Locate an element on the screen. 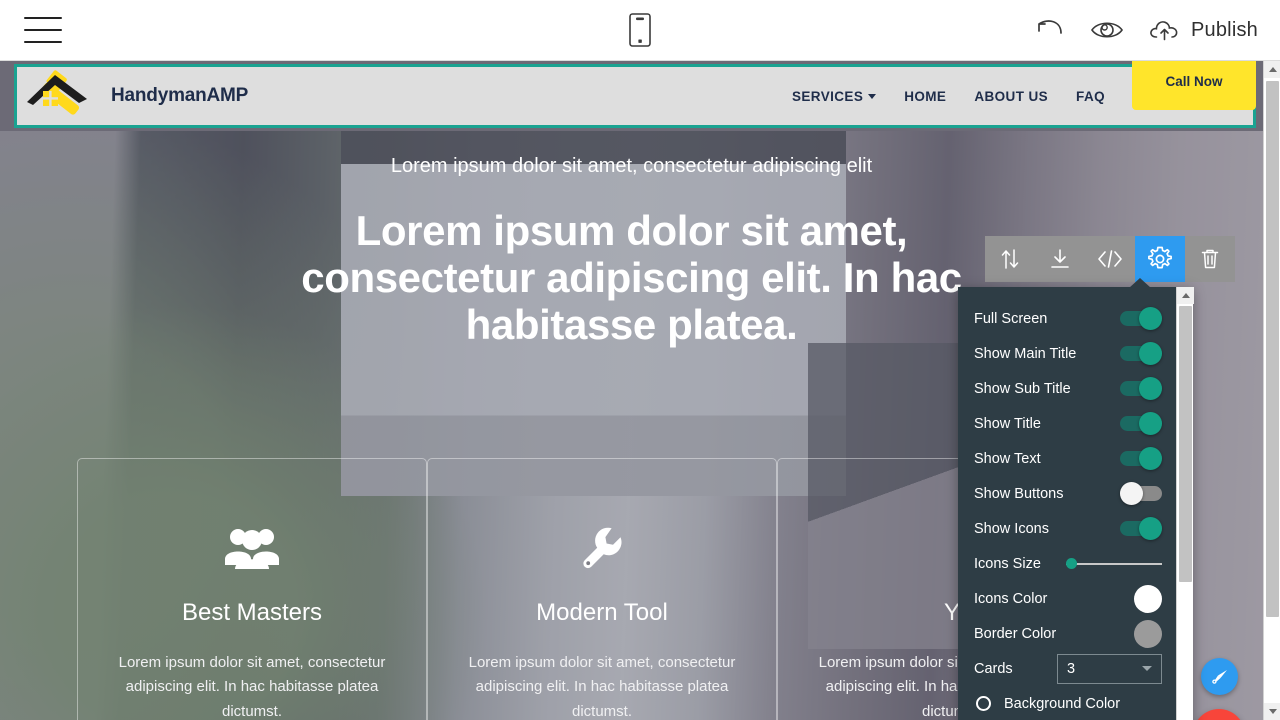  setting-cards: Cards 3 is located at coordinates (1067, 668).